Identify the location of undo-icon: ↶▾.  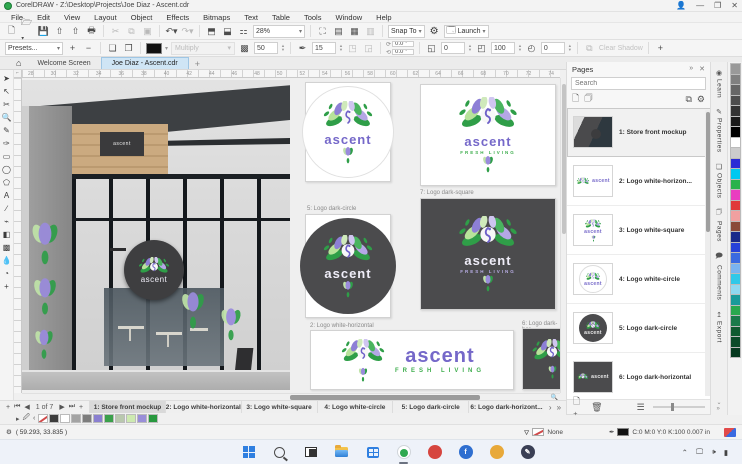
(171, 31).